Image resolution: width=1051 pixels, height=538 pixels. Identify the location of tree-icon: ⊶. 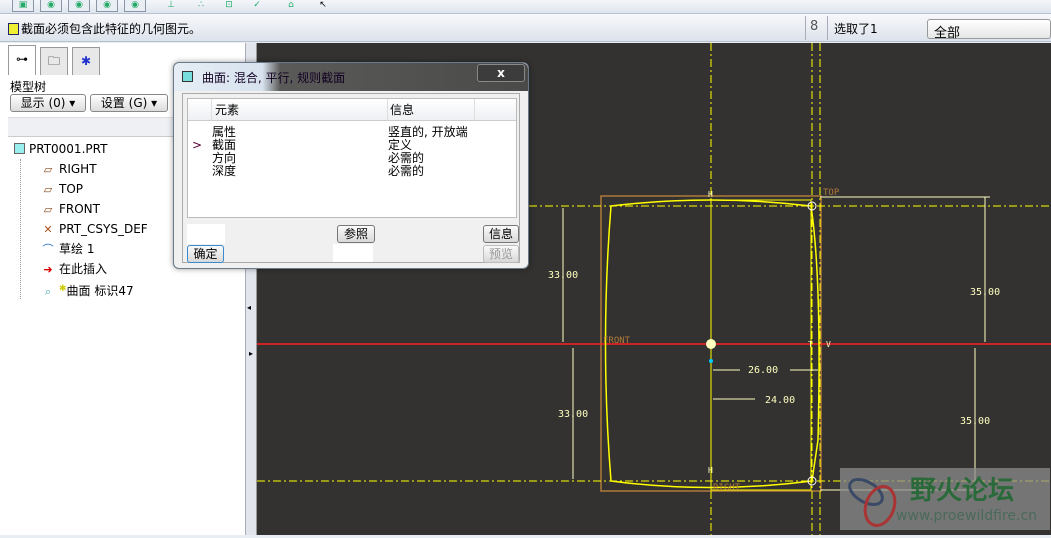
(22, 59).